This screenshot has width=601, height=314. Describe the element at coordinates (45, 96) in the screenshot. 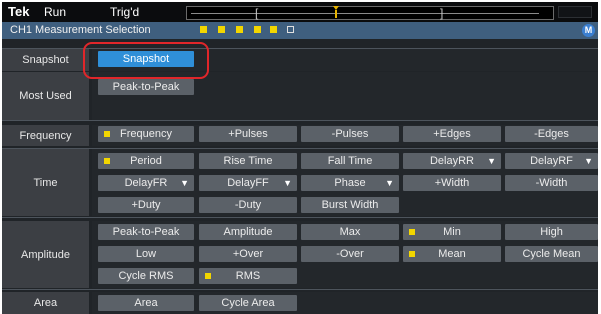

I see `category-most-used: Most Used` at that location.